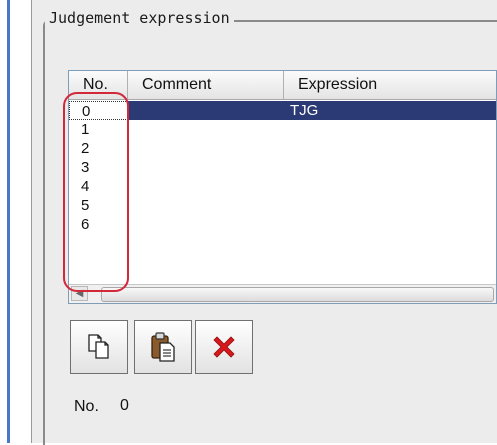  Describe the element at coordinates (206, 85) in the screenshot. I see `column-header-comment: Comment` at that location.